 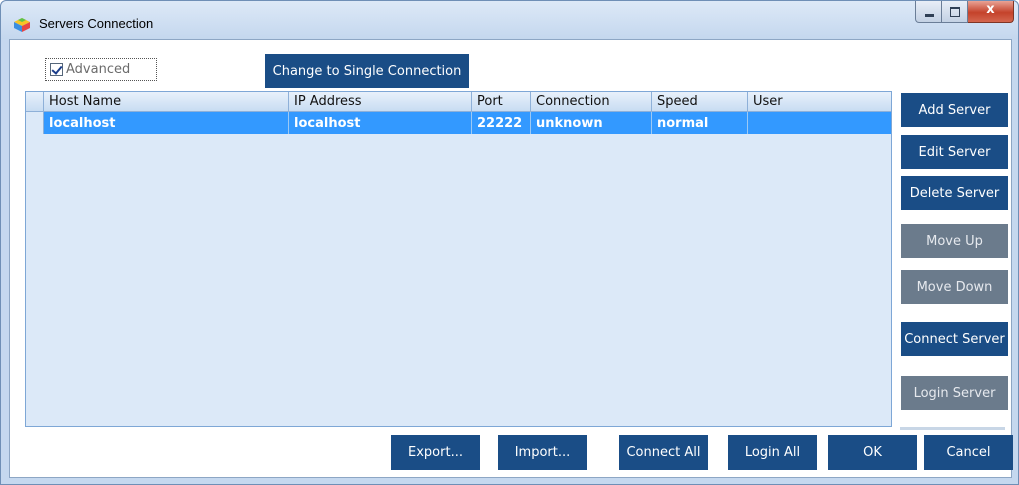 I want to click on cancel-button: Cancel, so click(x=968, y=452).